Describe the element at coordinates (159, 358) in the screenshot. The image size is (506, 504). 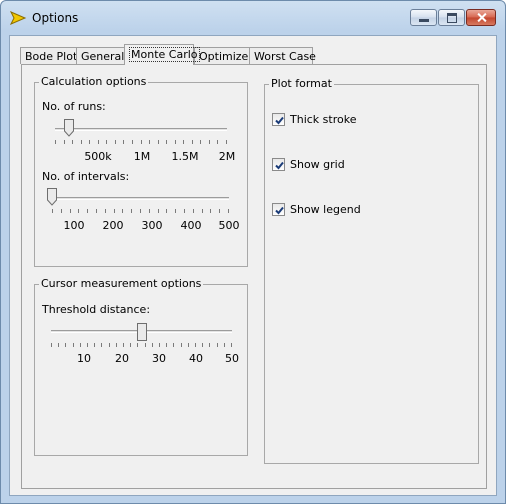
I see `threshold-tick-label: 30` at that location.